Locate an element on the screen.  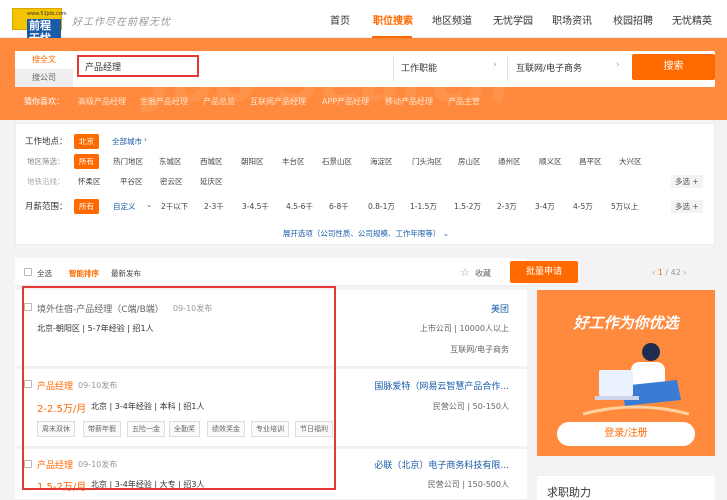
hot-keyword: 高级产品经理 is located at coordinates (102, 101).